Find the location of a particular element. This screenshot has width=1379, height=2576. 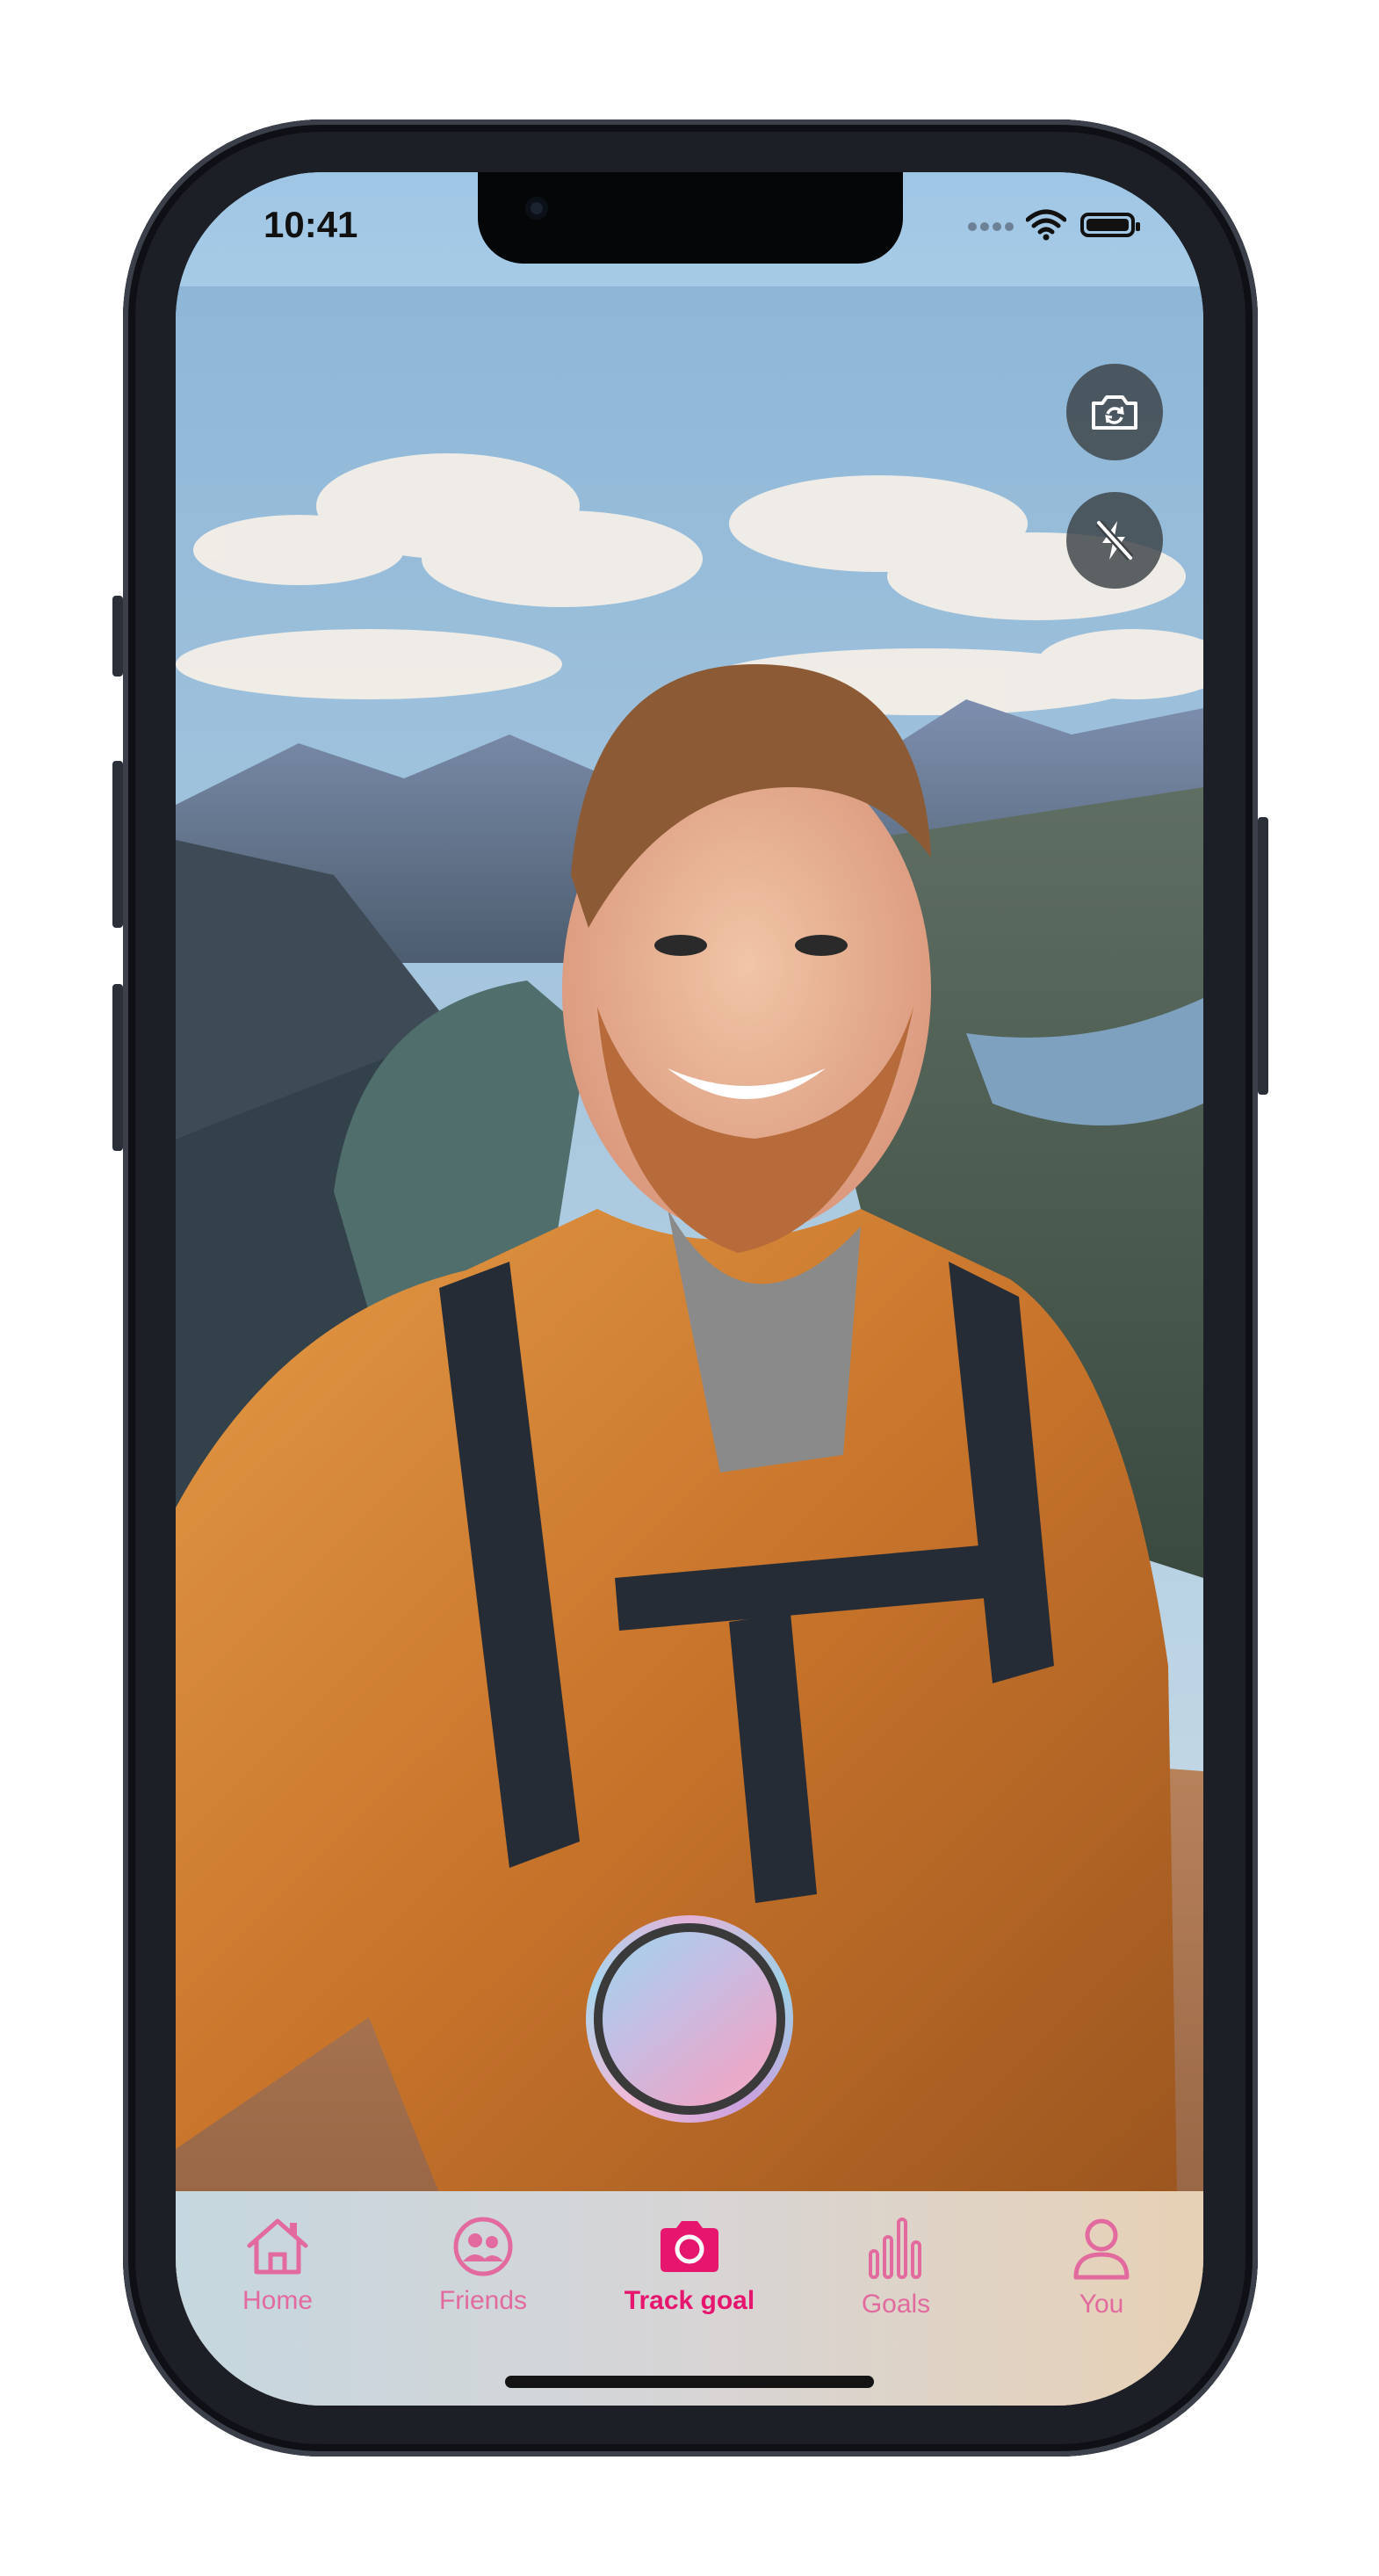

shutter-ring is located at coordinates (689, 2019).